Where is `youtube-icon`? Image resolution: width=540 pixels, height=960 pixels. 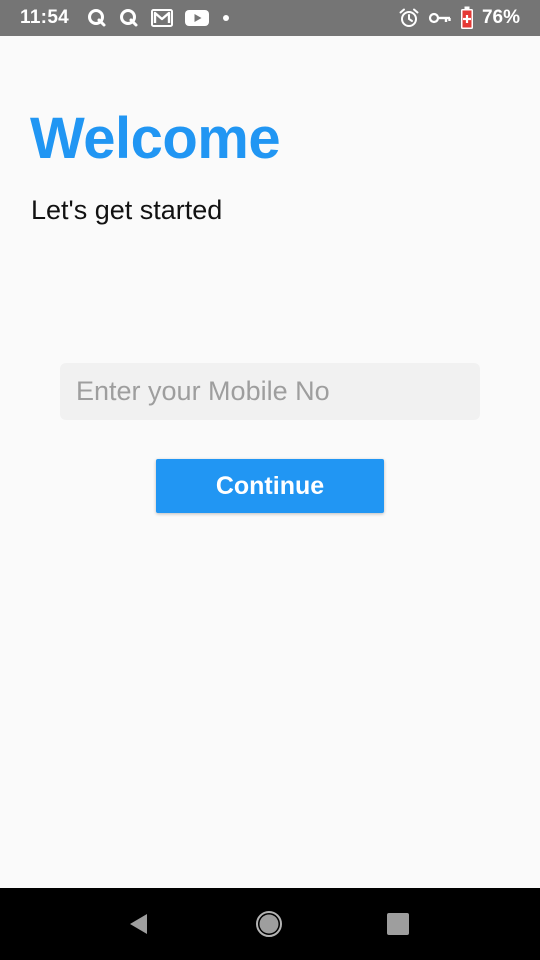
youtube-icon is located at coordinates (197, 18).